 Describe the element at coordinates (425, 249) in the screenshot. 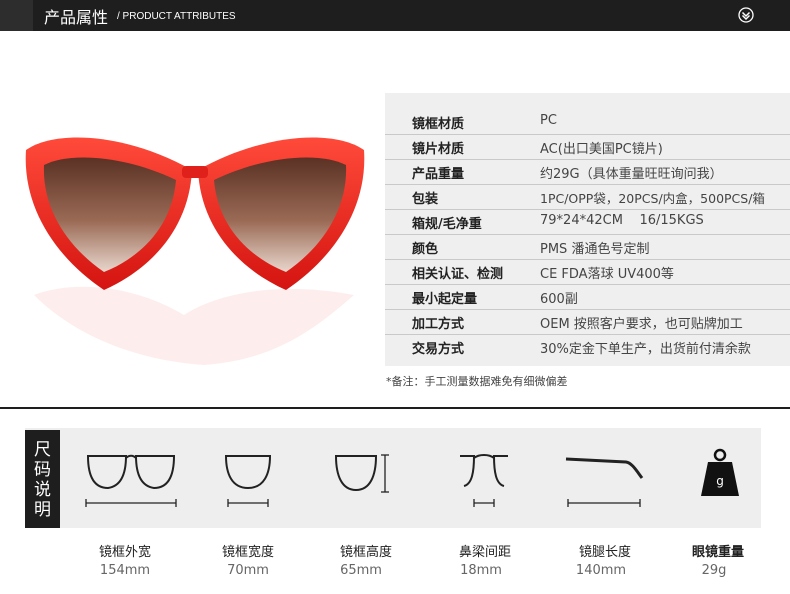

I see `attribute-label: 颜色` at that location.